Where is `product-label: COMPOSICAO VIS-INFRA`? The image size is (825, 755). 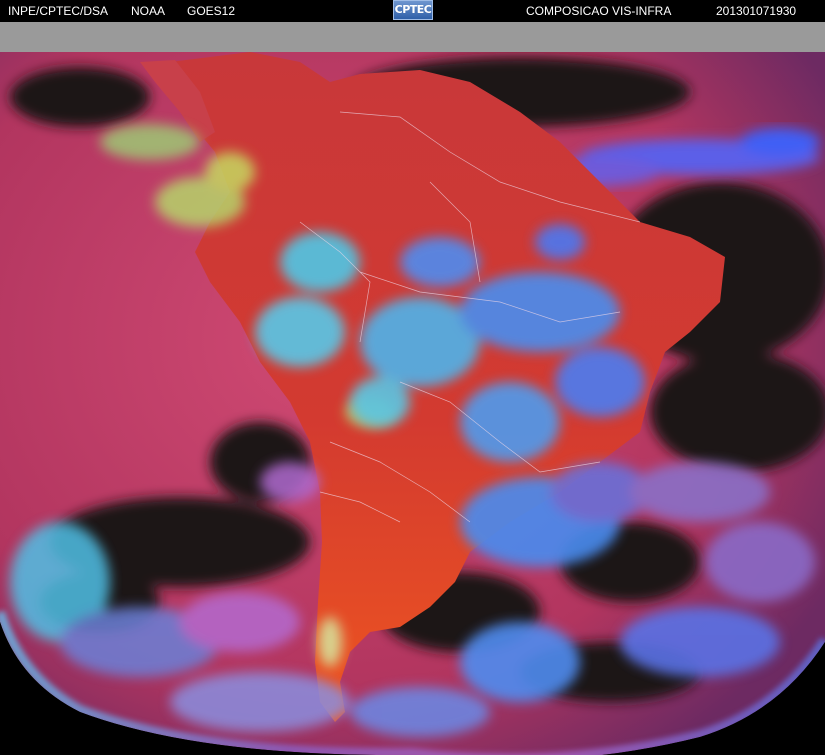 product-label: COMPOSICAO VIS-INFRA is located at coordinates (599, 11).